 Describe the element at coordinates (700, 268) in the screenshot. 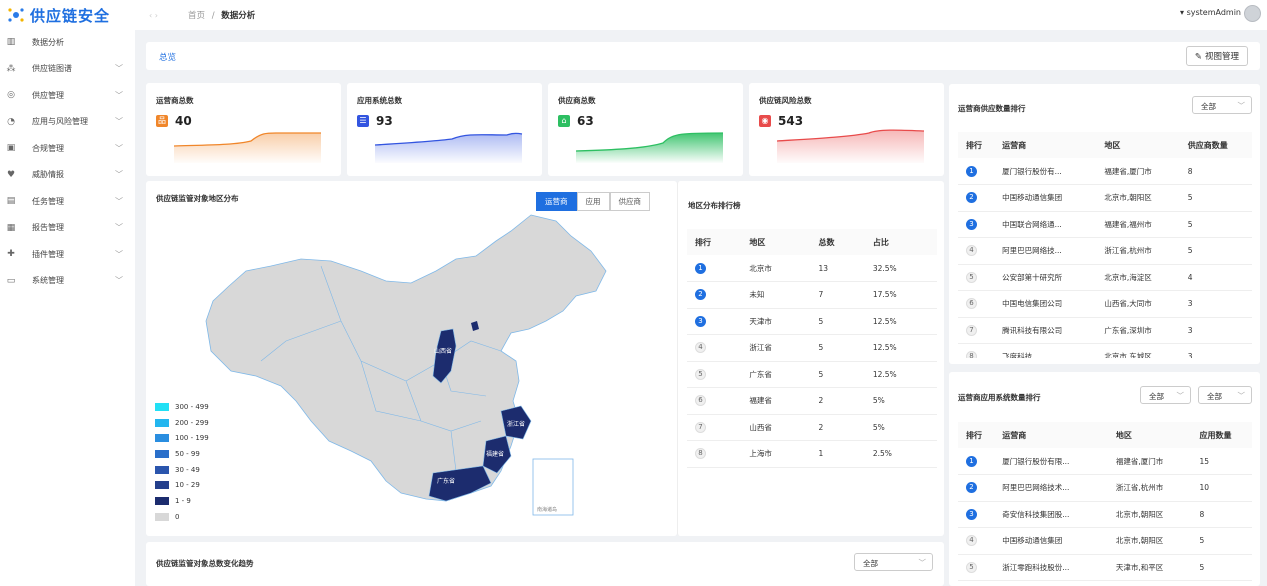

I see `rank-badge: 1` at that location.